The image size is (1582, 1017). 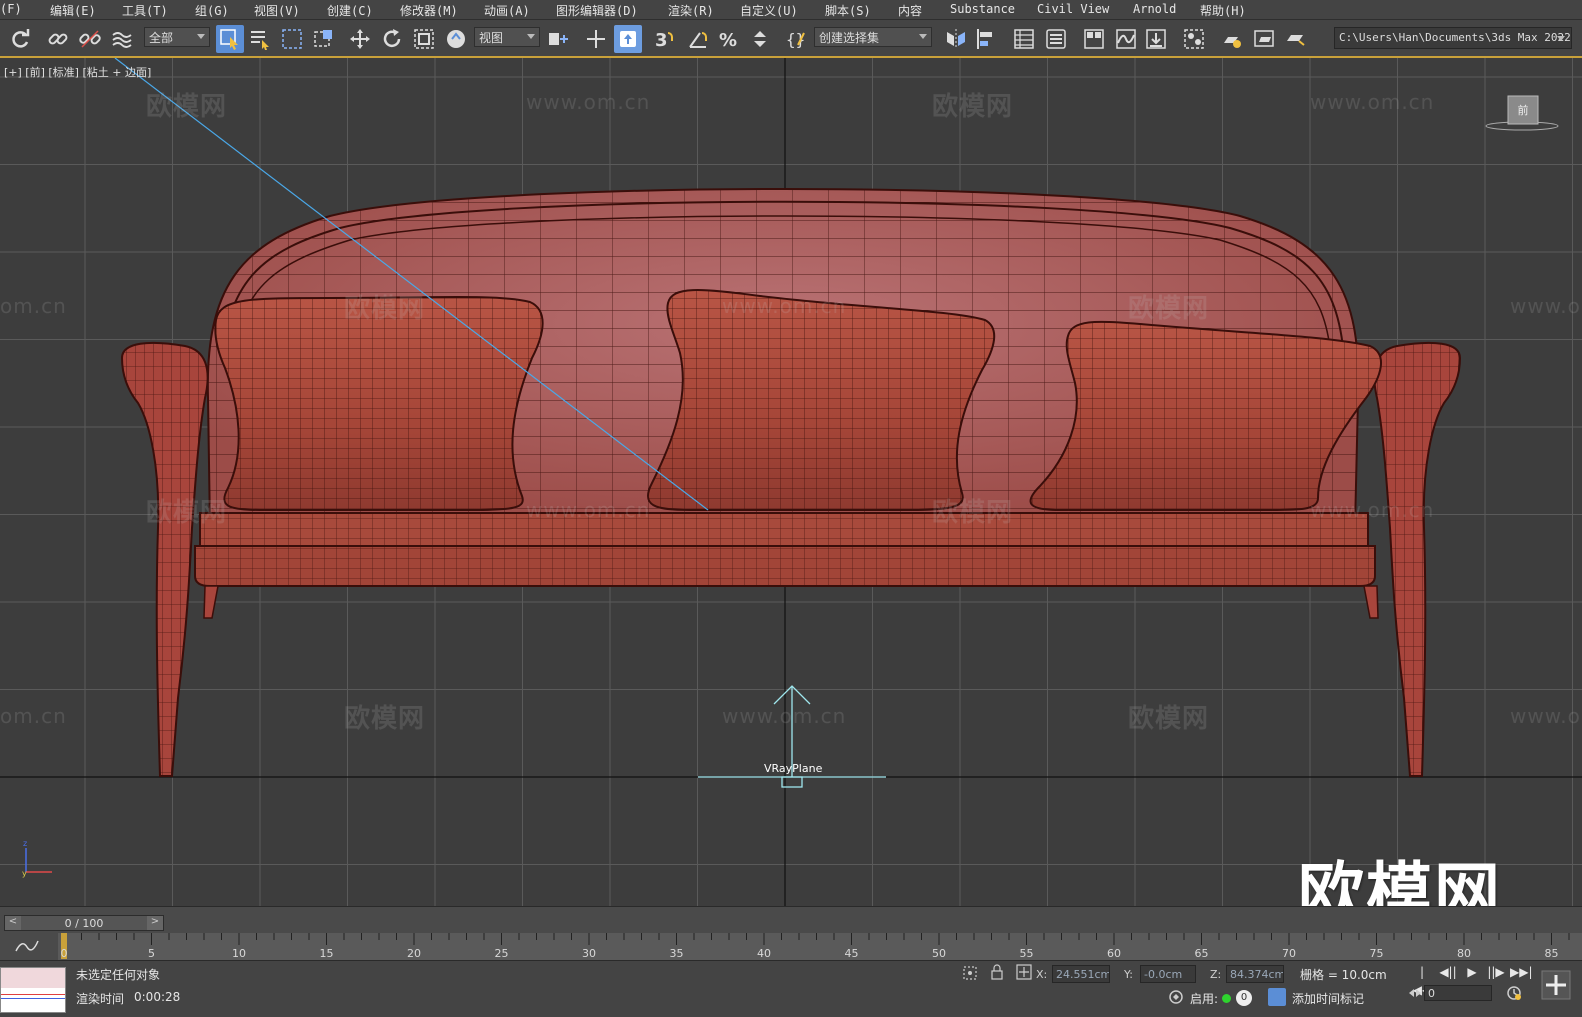 I want to click on x-coord-field: 24.551cm, so click(x=1081, y=974).